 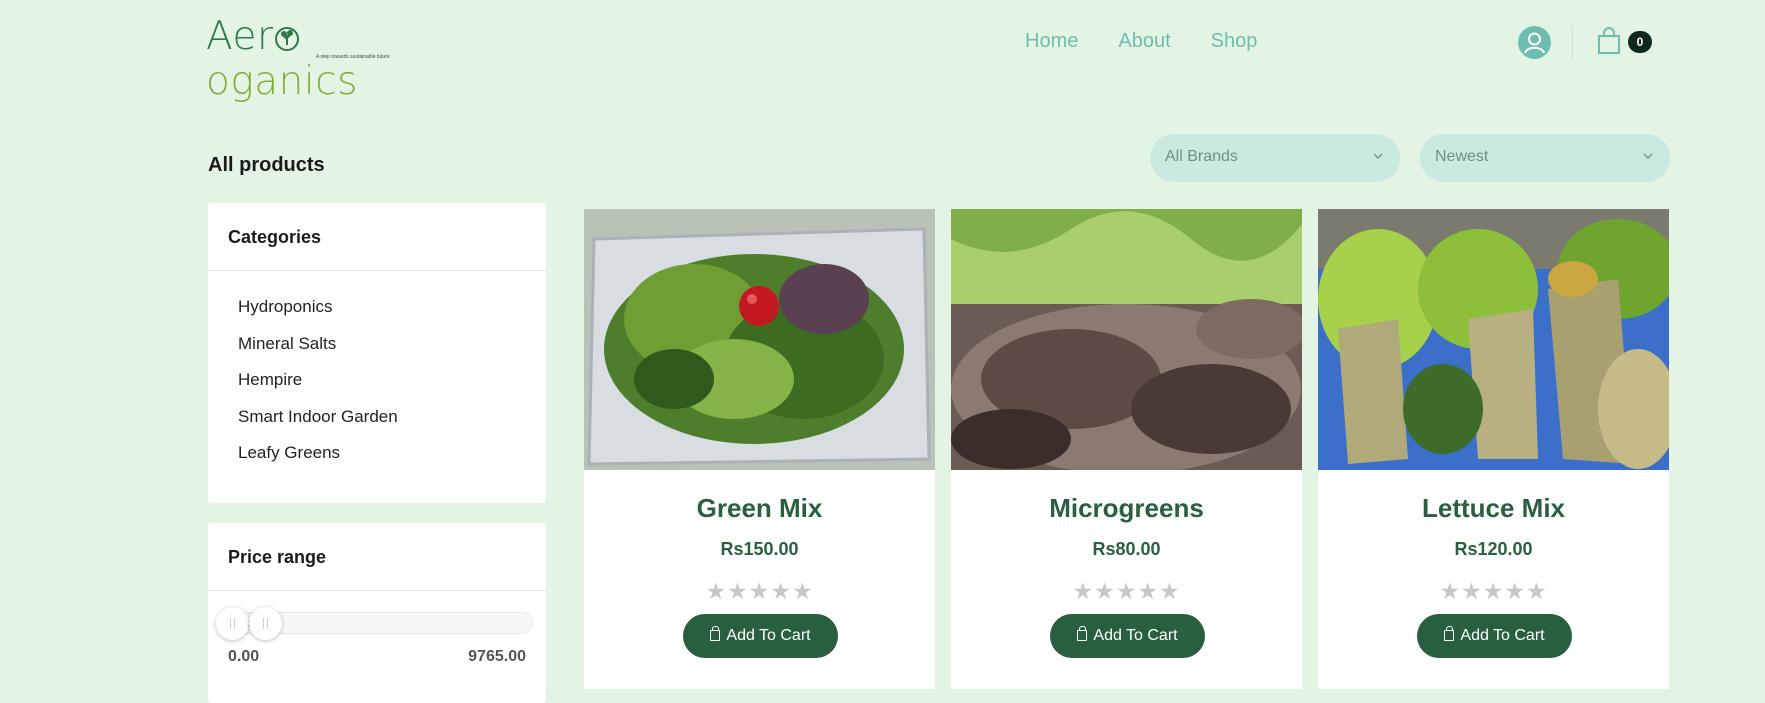 I want to click on brands-select: All Brands, so click(x=1275, y=158).